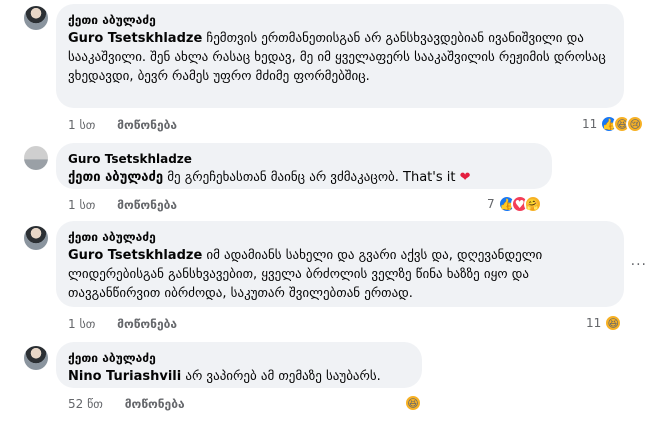  Describe the element at coordinates (304, 159) in the screenshot. I see `comment-author: Guro Tsetskhladze` at that location.